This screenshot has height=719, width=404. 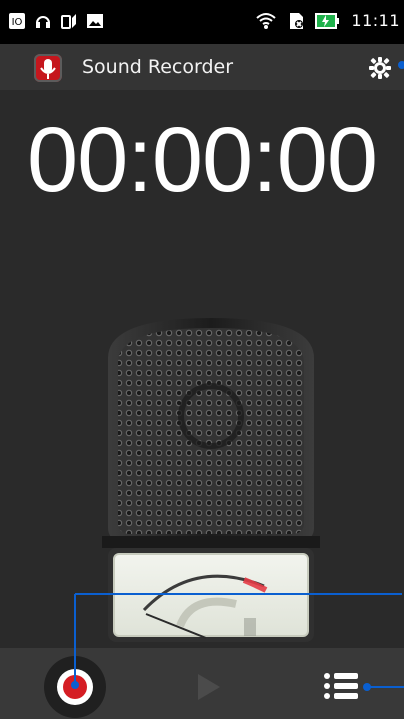 I want to click on battery-alt-icon, so click(x=68, y=21).